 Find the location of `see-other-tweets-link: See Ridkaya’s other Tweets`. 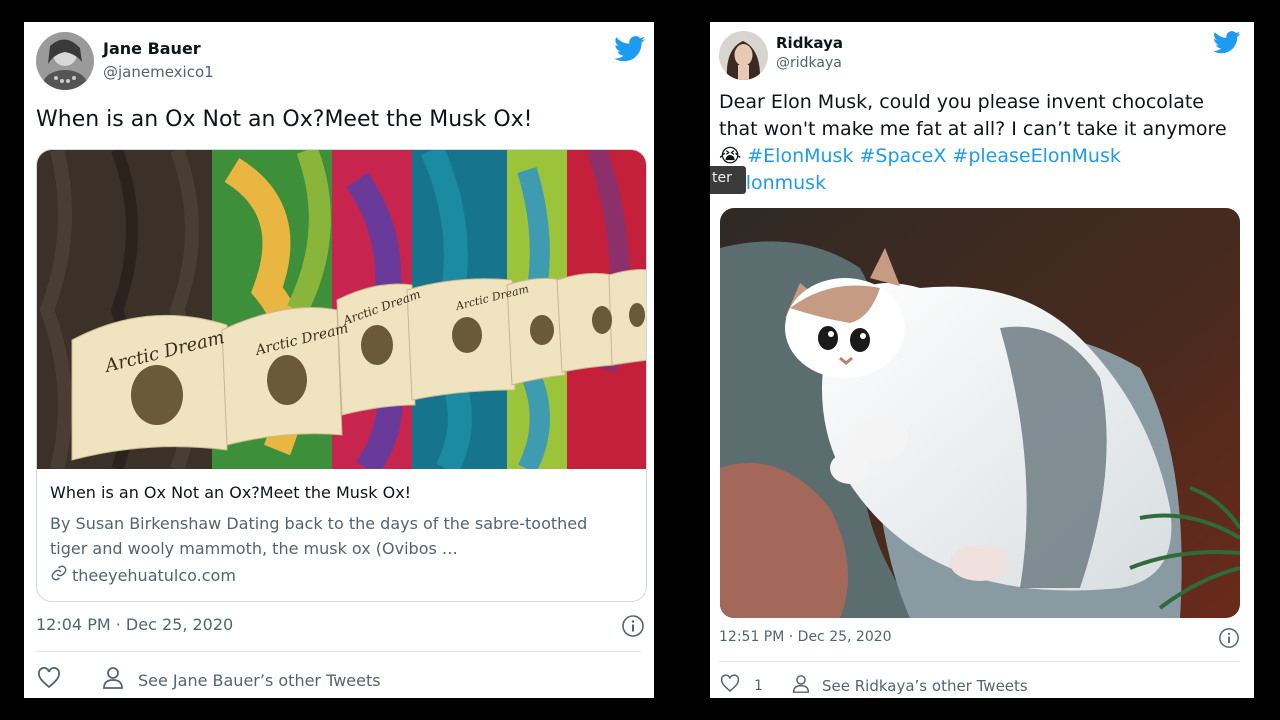

see-other-tweets-link: See Ridkaya’s other Tweets is located at coordinates (910, 686).